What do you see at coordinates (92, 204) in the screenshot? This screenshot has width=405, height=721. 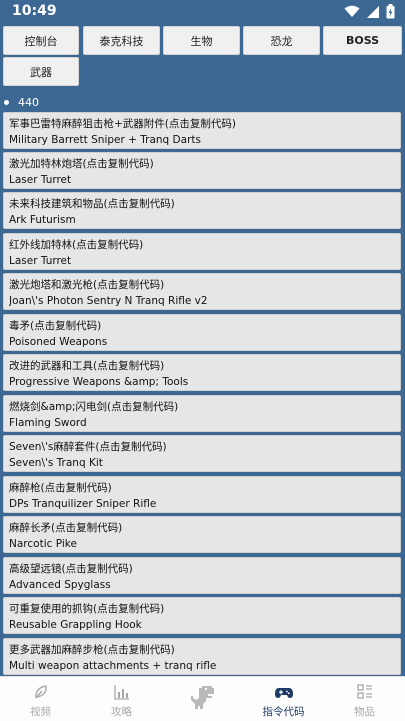 I see `item-title: 未来科技建筑和物品(点击复制代码)` at bounding box center [92, 204].